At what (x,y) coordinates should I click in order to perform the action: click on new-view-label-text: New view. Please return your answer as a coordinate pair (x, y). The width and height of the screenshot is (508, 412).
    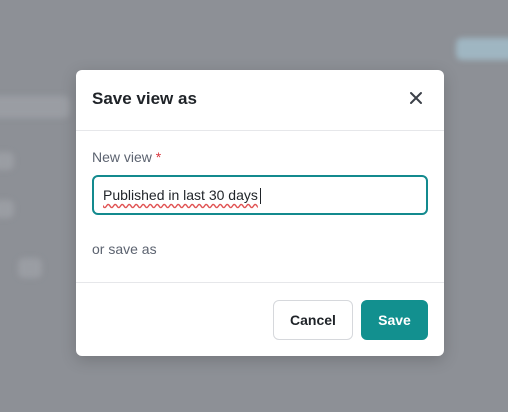
    Looking at the image, I should click on (122, 157).